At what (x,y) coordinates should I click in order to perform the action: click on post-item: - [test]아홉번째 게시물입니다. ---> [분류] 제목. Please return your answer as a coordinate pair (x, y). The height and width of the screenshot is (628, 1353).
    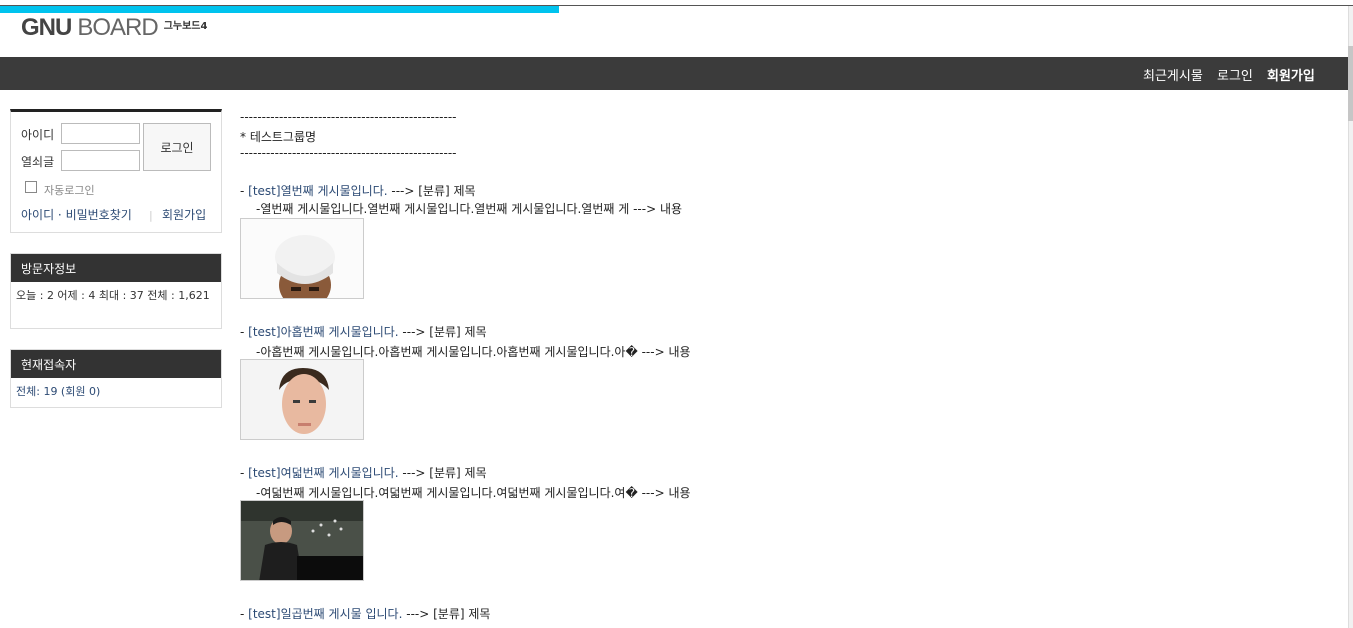
    Looking at the image, I should click on (363, 331).